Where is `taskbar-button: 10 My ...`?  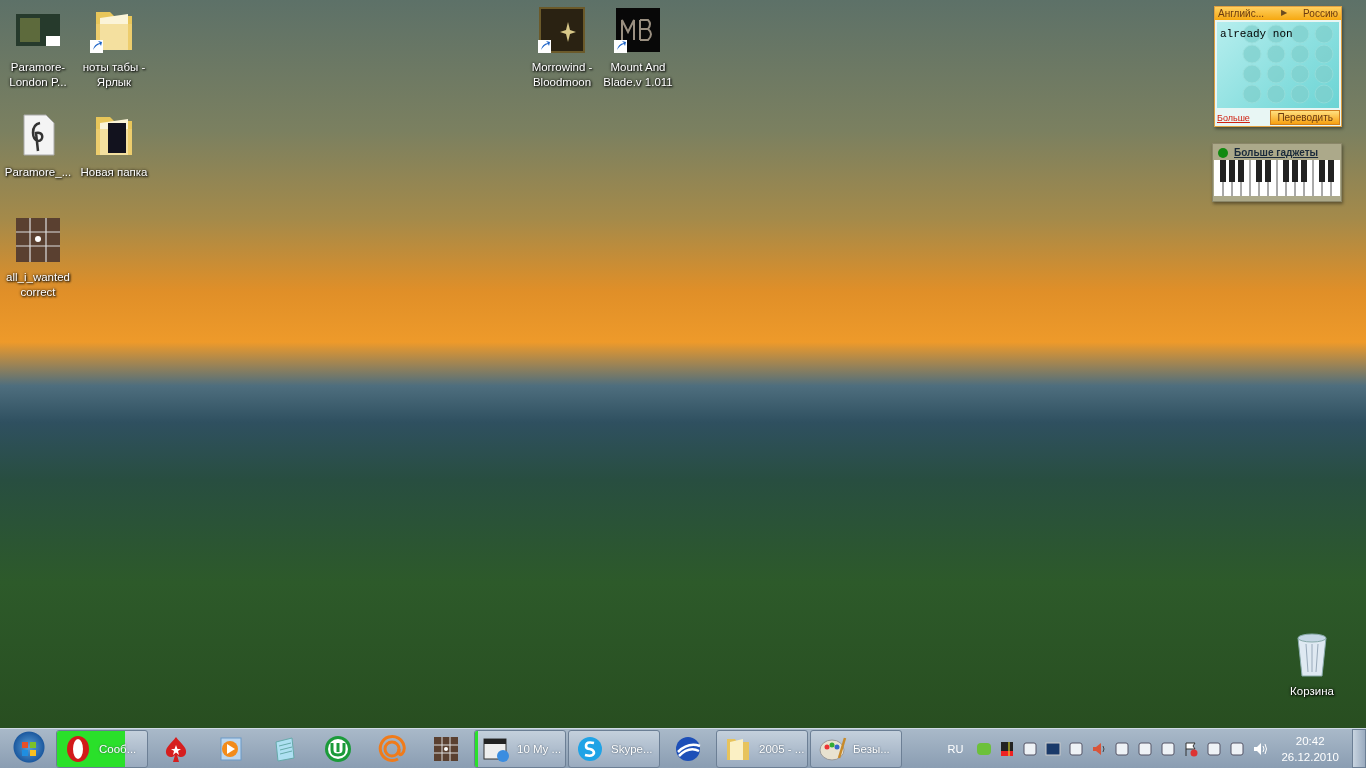 taskbar-button: 10 My ... is located at coordinates (520, 748).